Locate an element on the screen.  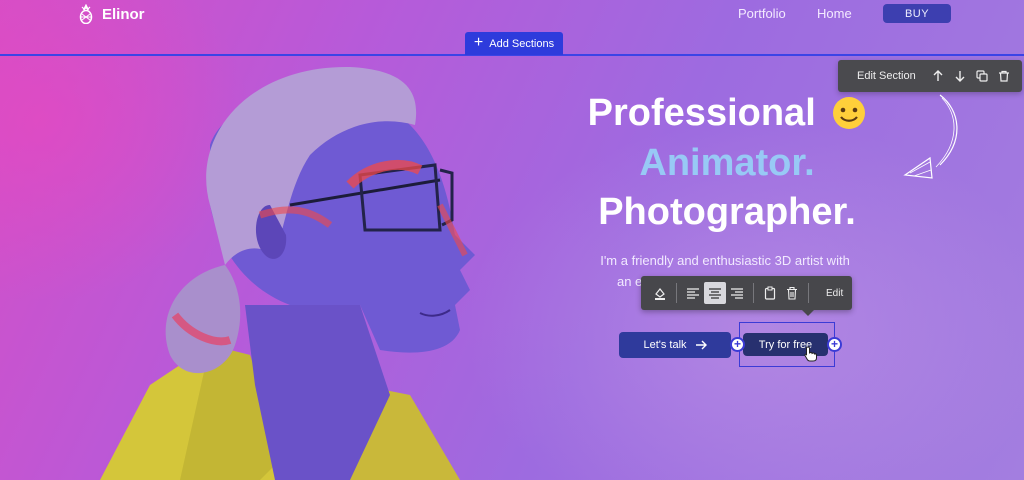
lets-talk-label: Let's talk is located at coordinates (665, 345).